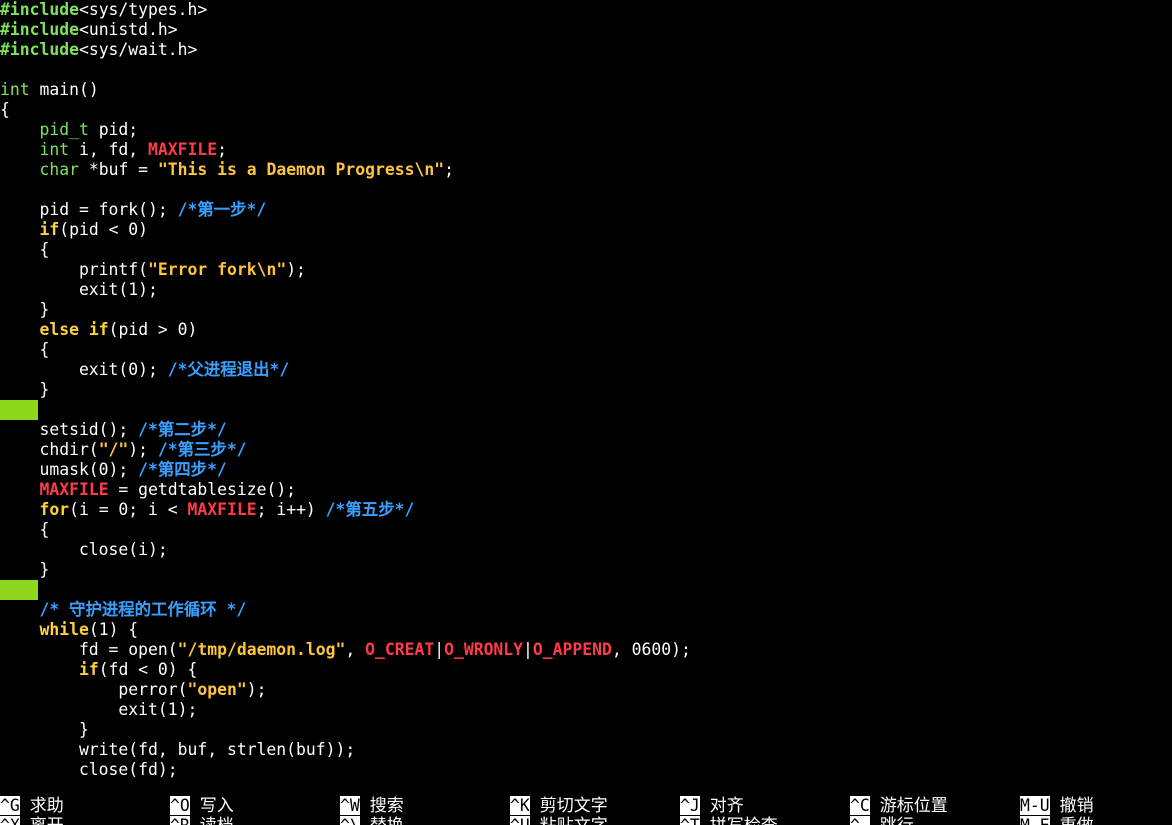 This screenshot has width=1172, height=825. Describe the element at coordinates (586, 330) in the screenshot. I see `code-line: else if(pid > 0)` at that location.